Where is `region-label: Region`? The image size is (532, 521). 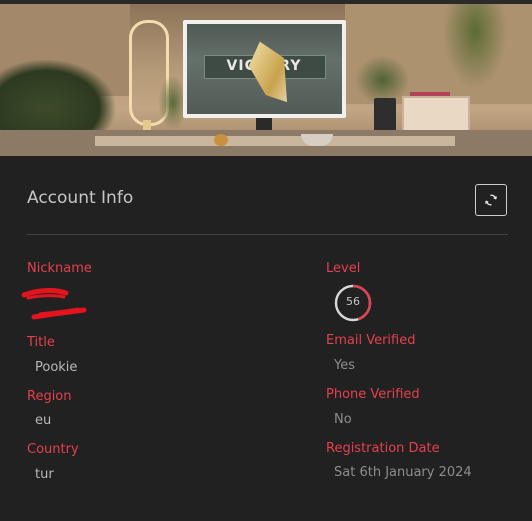
region-label: Region is located at coordinates (49, 396).